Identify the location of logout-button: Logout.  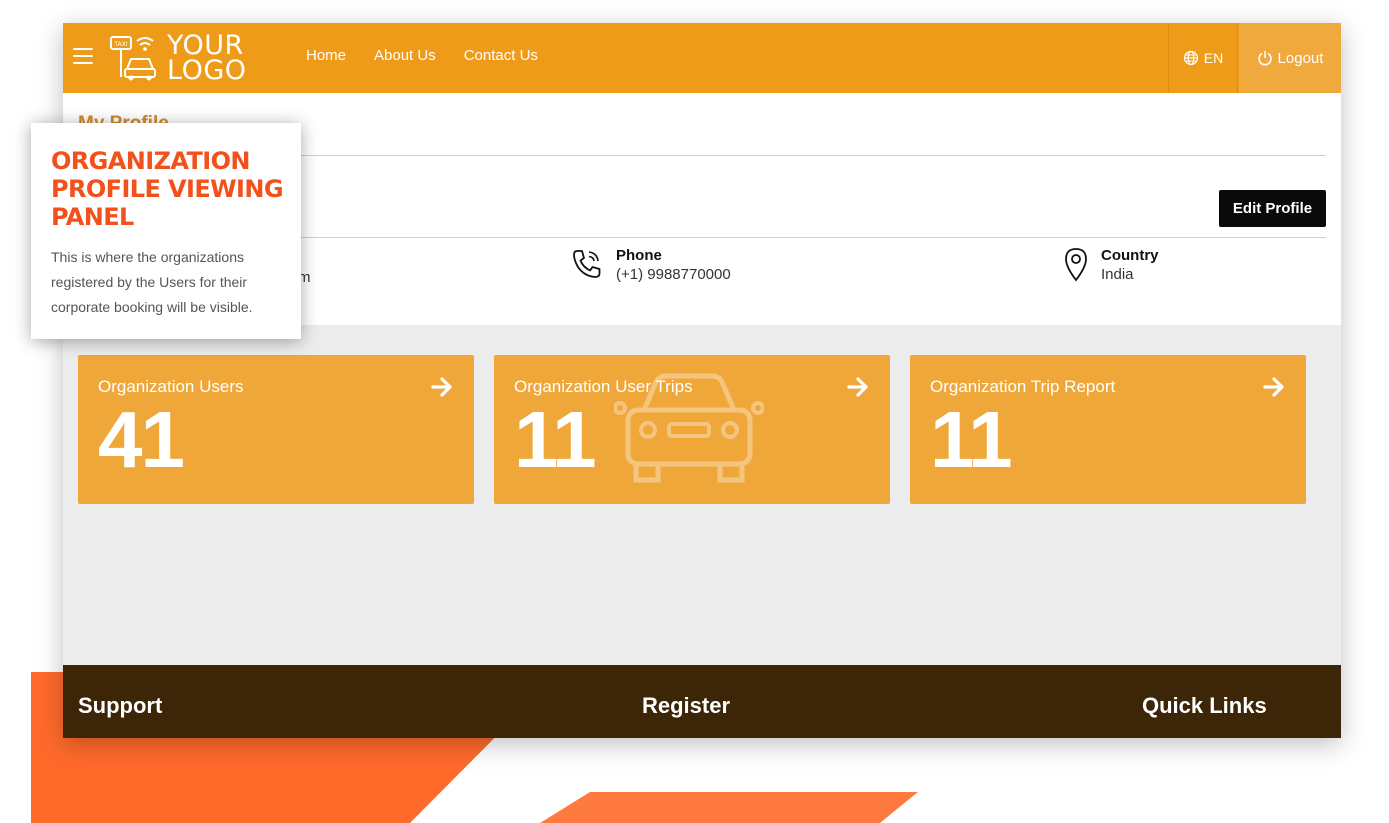
(1290, 58).